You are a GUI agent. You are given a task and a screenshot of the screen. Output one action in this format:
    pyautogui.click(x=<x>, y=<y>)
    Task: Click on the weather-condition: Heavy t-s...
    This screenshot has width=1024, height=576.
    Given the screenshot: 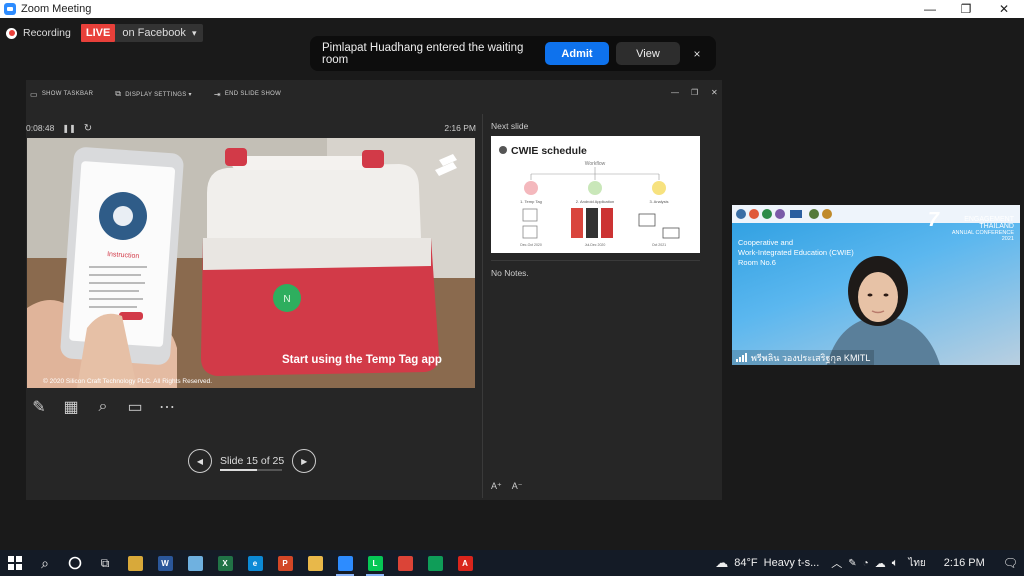 What is the action you would take?
    pyautogui.click(x=792, y=563)
    